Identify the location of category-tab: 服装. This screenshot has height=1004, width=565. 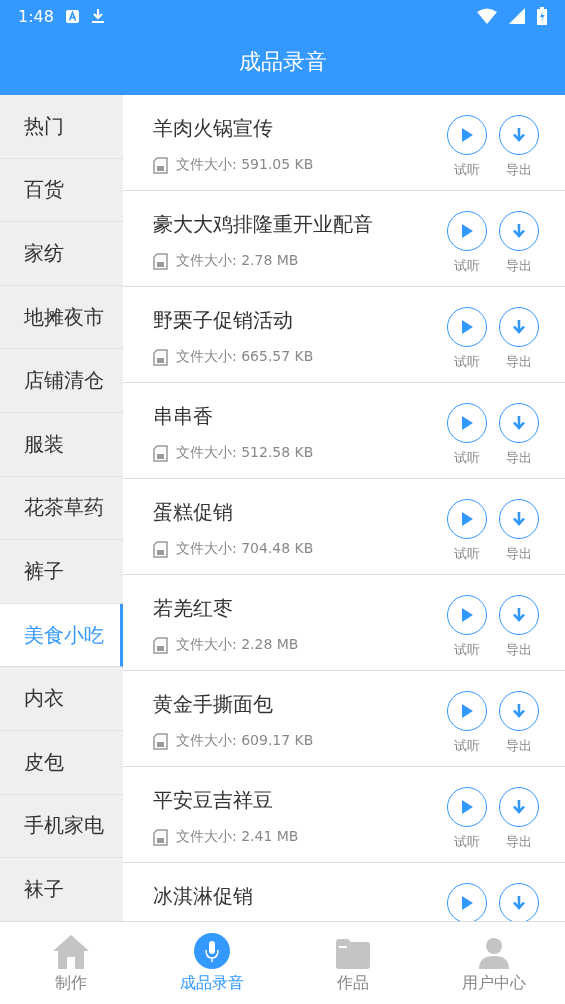
(61, 444).